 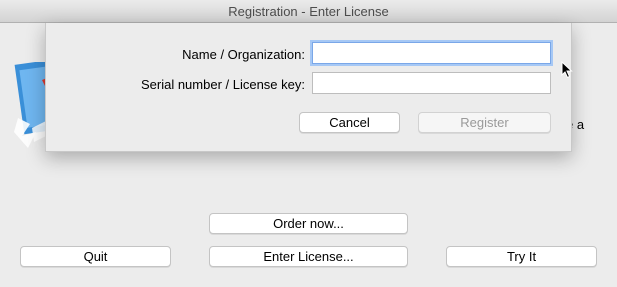 What do you see at coordinates (521, 256) in the screenshot?
I see `try-it-button: Try It` at bounding box center [521, 256].